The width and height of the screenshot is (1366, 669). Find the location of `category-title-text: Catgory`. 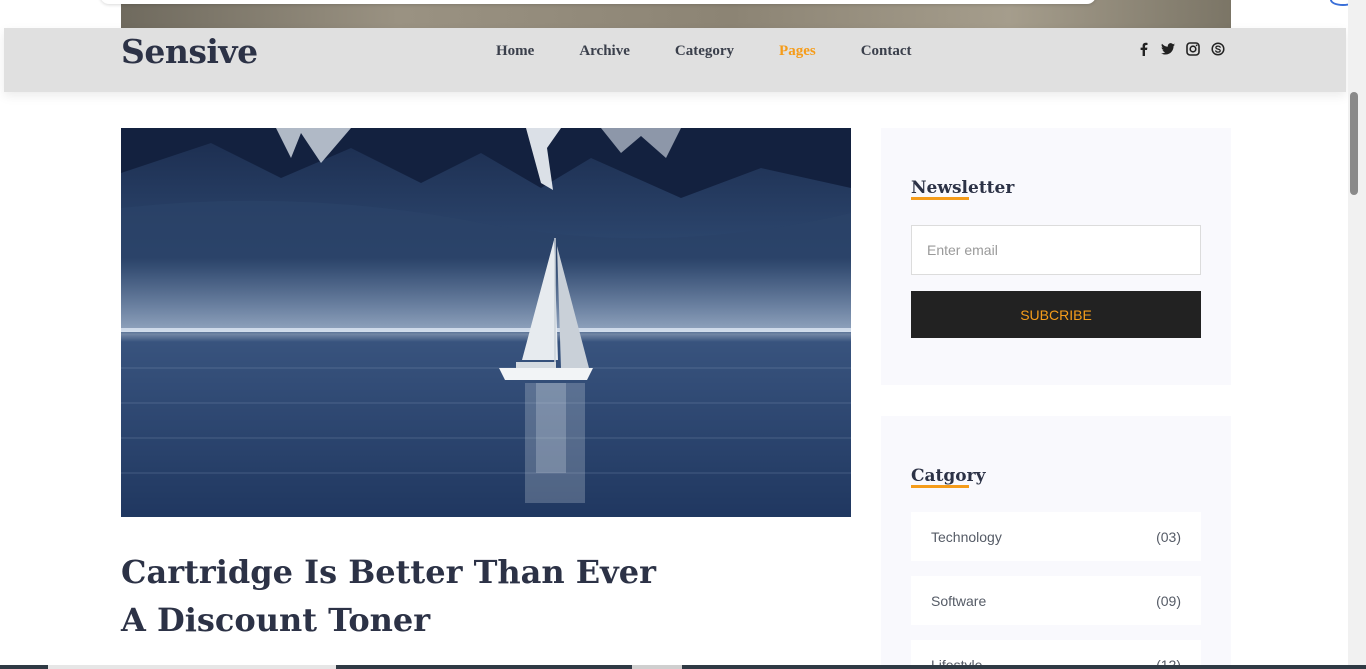

category-title-text: Catgory is located at coordinates (948, 476).